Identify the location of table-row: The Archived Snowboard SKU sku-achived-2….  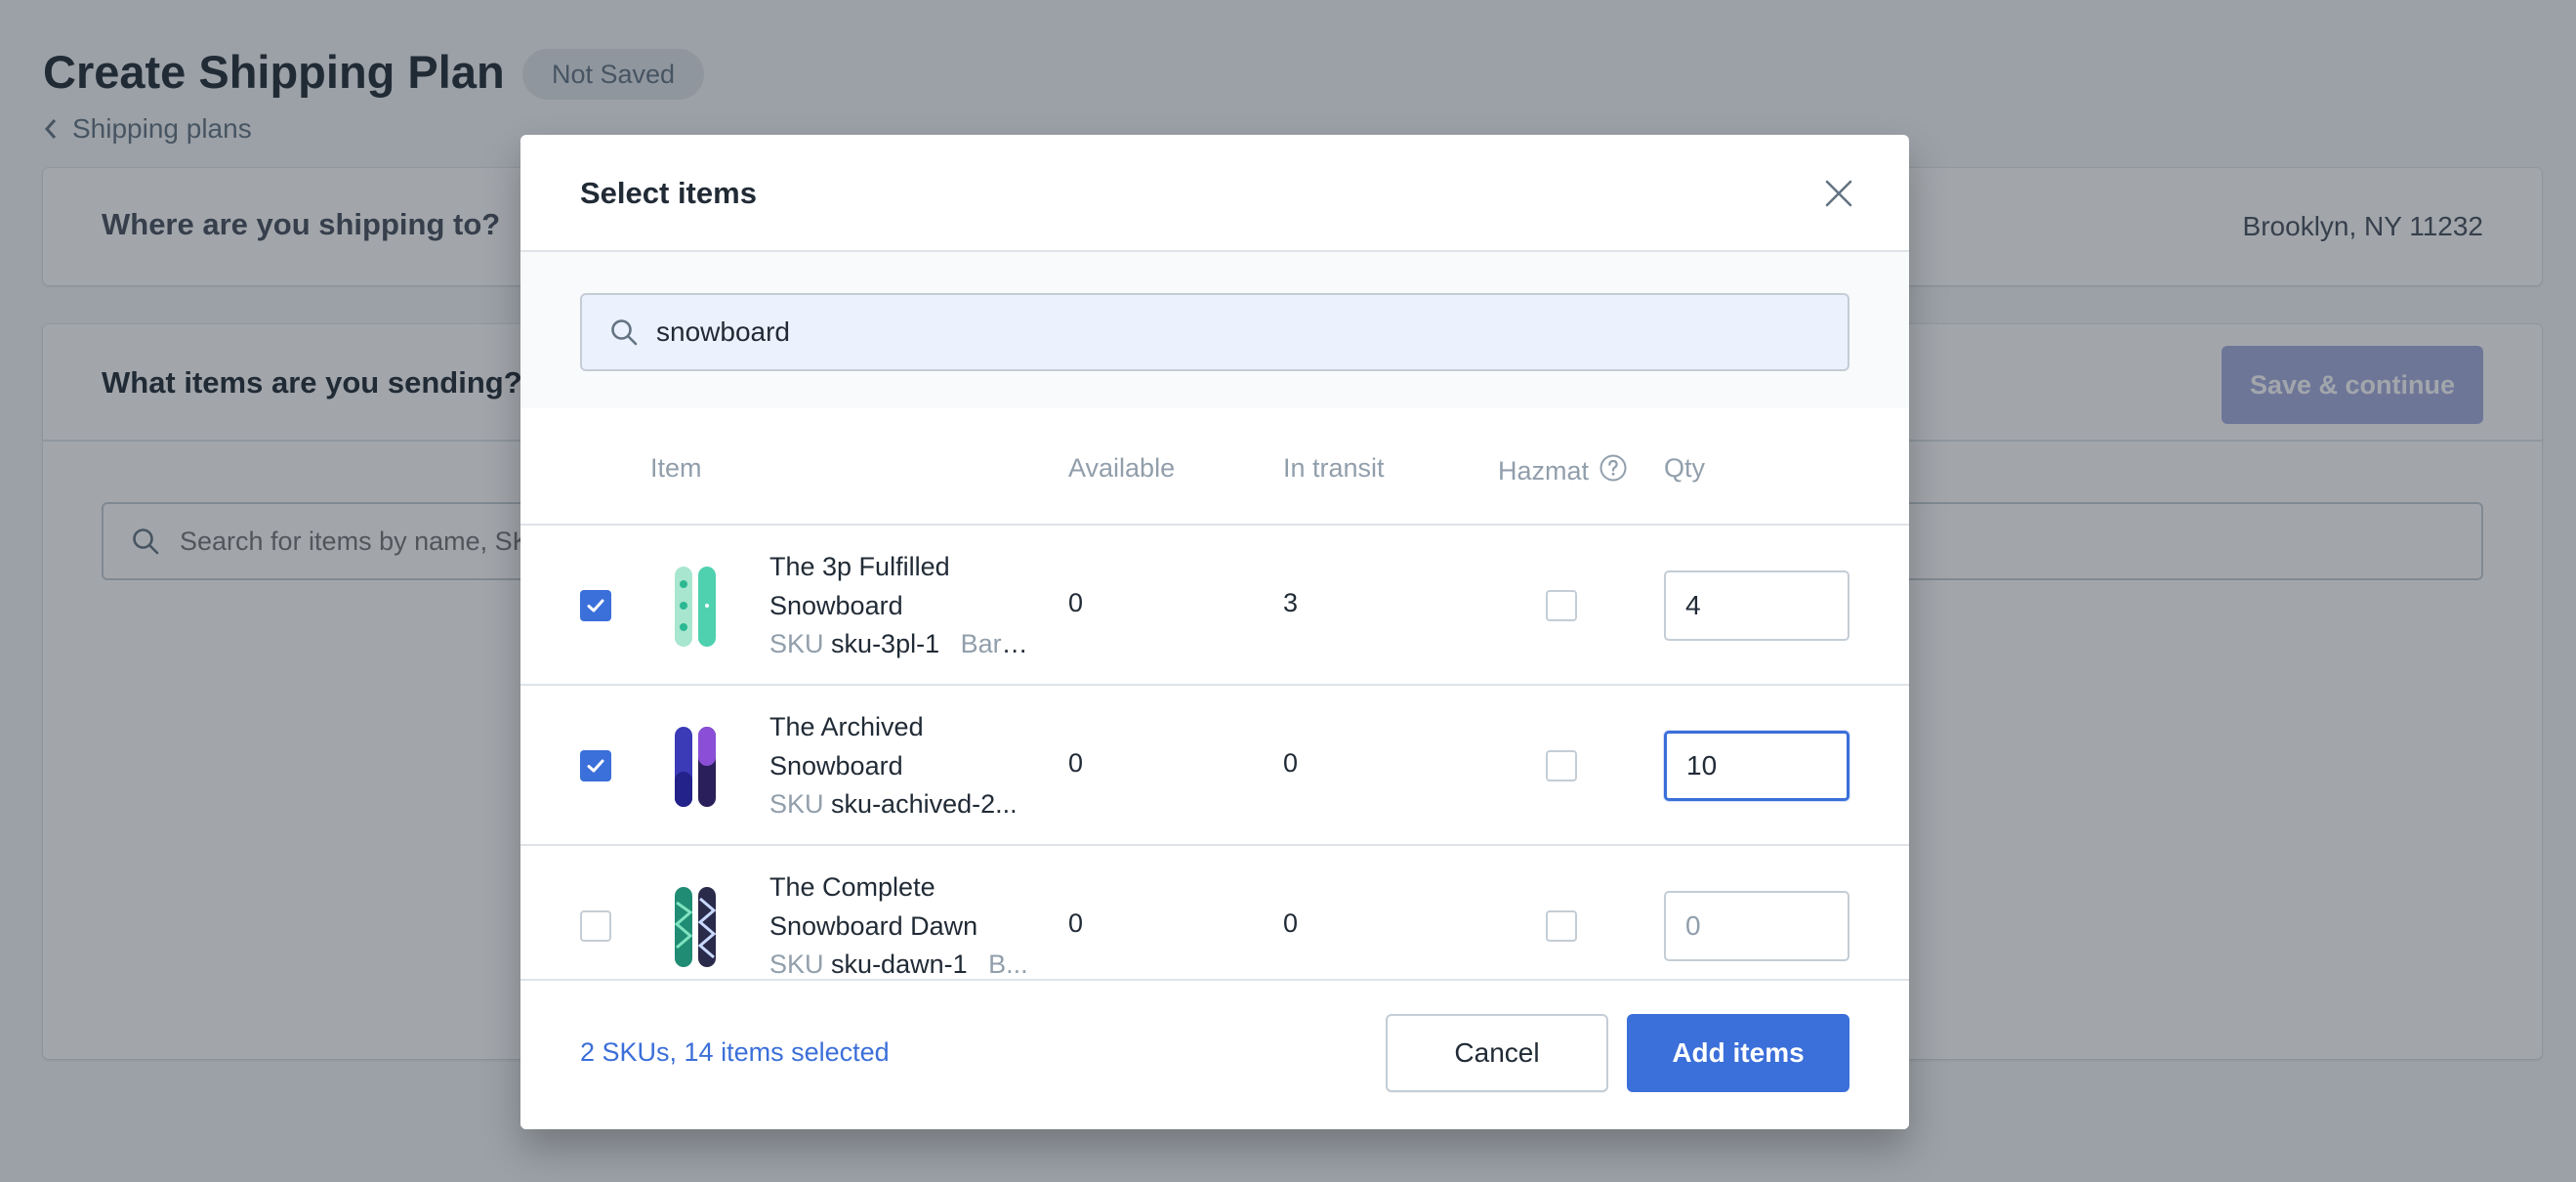
(1215, 766).